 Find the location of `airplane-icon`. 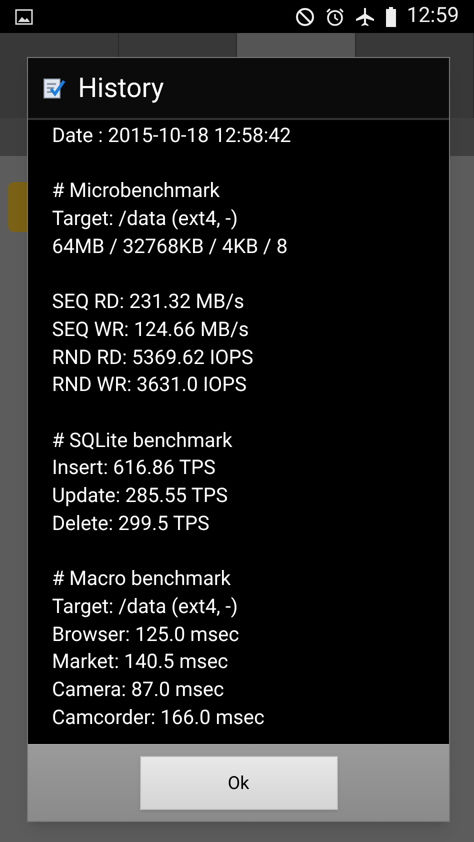

airplane-icon is located at coordinates (364, 16).